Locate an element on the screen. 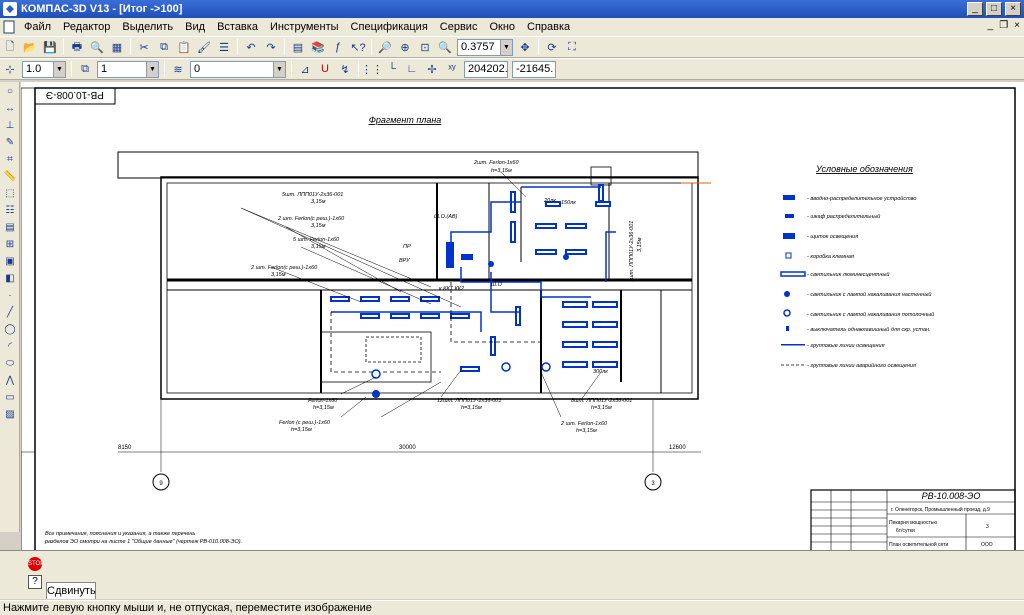  insert-icon: ⊞ is located at coordinates (10, 244).